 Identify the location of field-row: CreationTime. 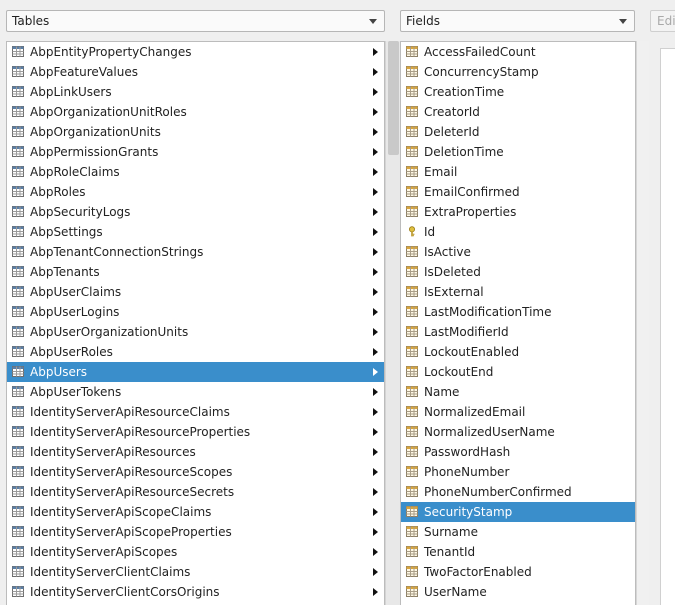
(518, 92).